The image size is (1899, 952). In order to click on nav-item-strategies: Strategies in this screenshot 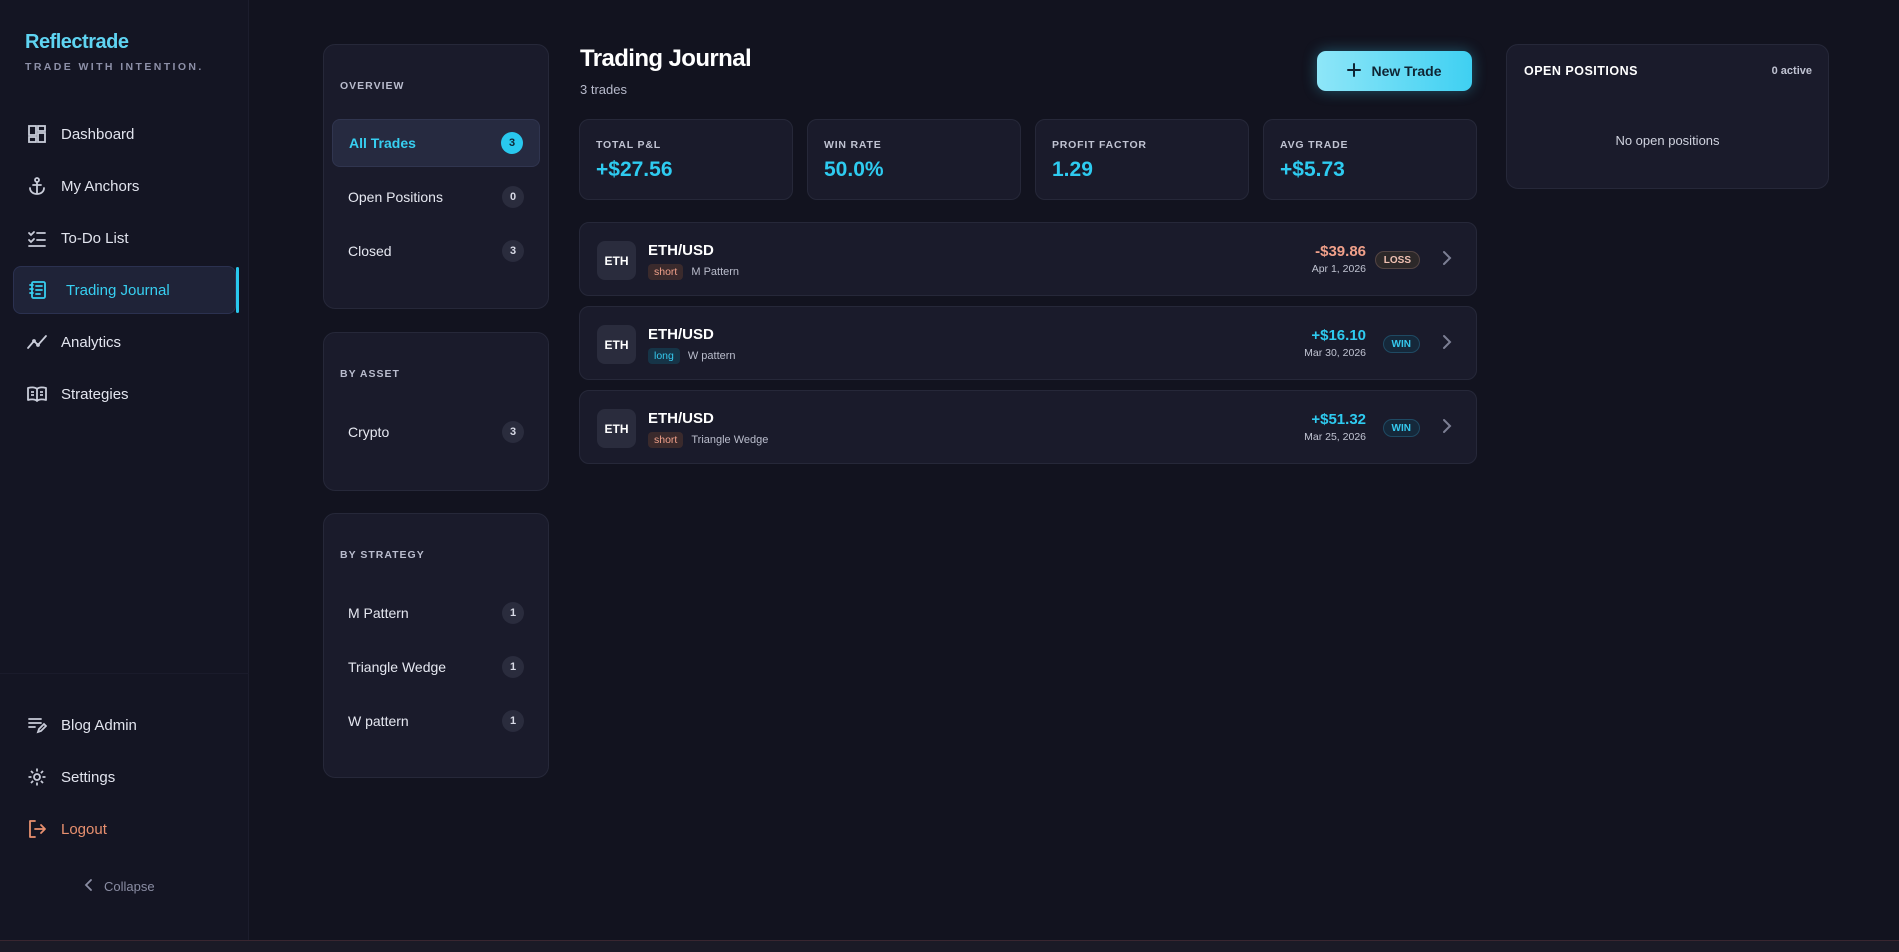, I will do `click(124, 394)`.